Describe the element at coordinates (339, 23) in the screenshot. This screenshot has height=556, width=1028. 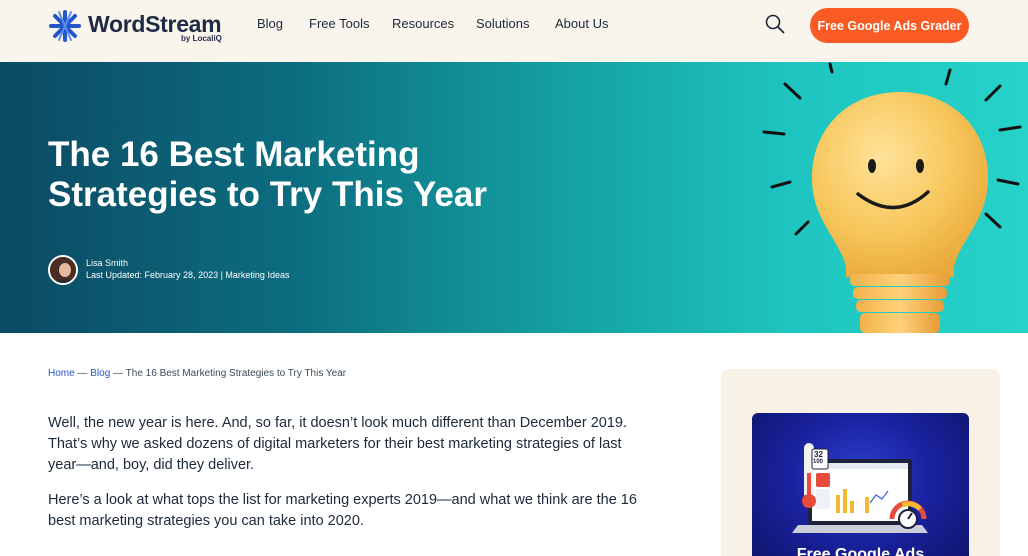
I see `nav-free-tools: Free Tools` at that location.